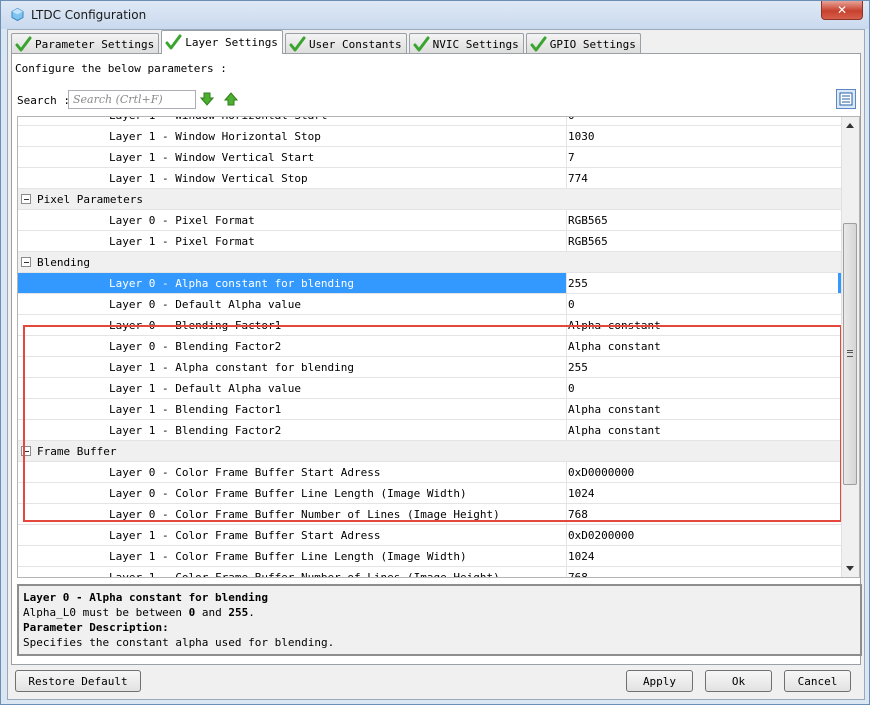 The width and height of the screenshot is (870, 705). Describe the element at coordinates (430, 367) in the screenshot. I see `parameter-row: Layer 1 - Alpha constant for blending 255` at that location.